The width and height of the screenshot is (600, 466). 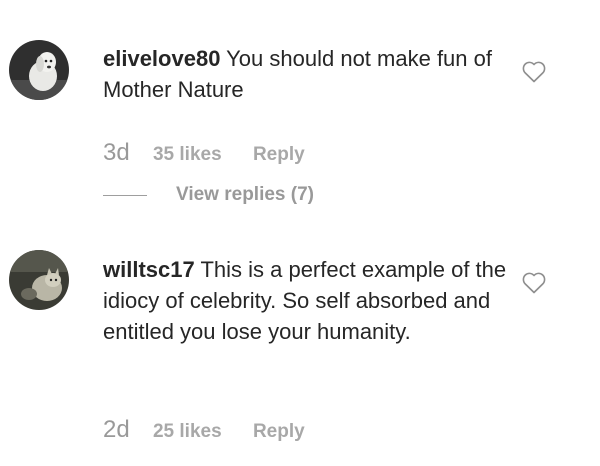 I want to click on comment-meta: 3d 35 likes Reply, so click(x=204, y=153).